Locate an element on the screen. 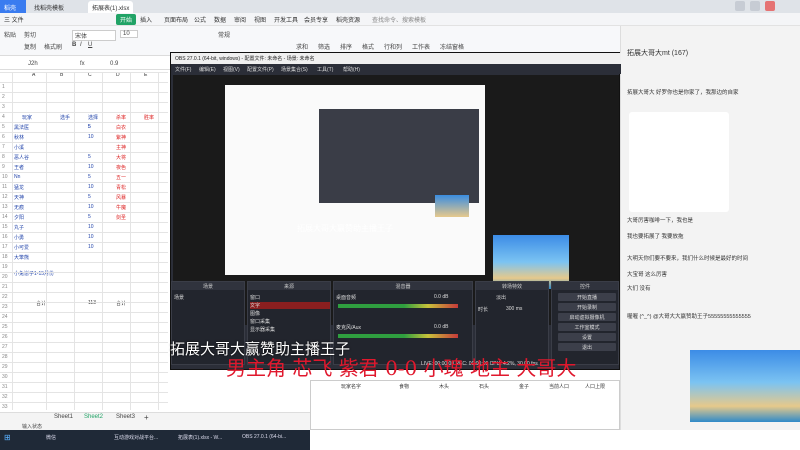 This screenshot has width=800, height=450. row-header: 16 is located at coordinates (5, 237).